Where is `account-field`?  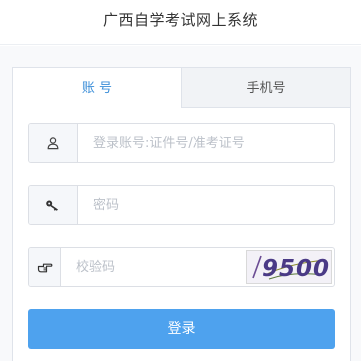
account-field is located at coordinates (181, 143).